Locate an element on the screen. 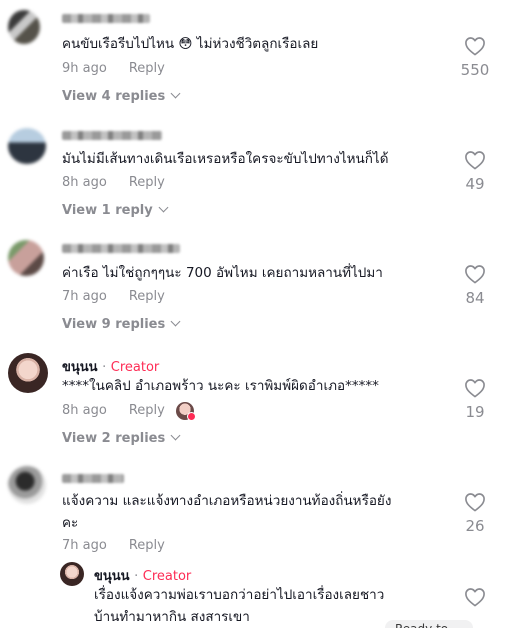 The image size is (509, 628). view-replies-label: View 1 reply is located at coordinates (107, 210).